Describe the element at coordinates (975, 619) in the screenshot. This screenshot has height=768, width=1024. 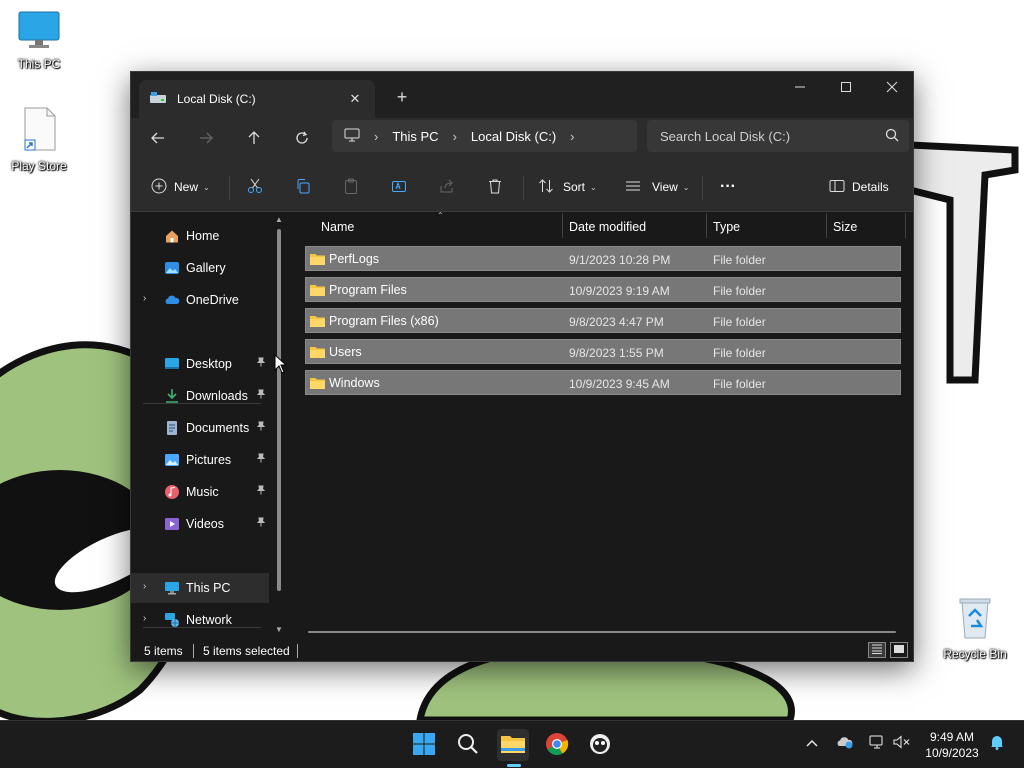
I see `recycle-bin-icon` at that location.